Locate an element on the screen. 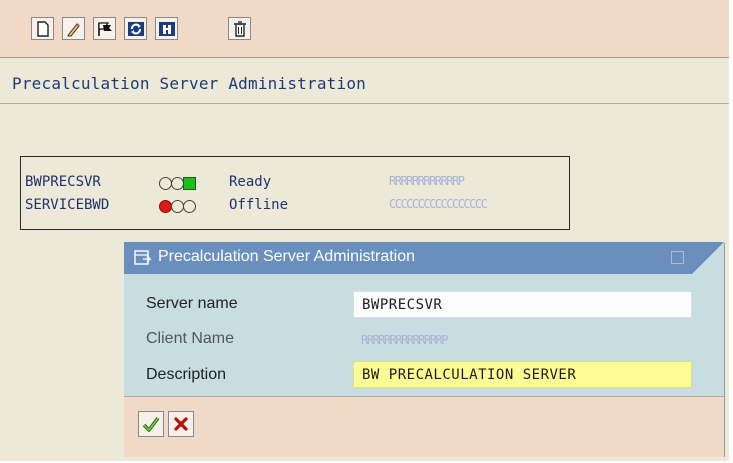 The image size is (733, 463). delete-button is located at coordinates (239, 28).